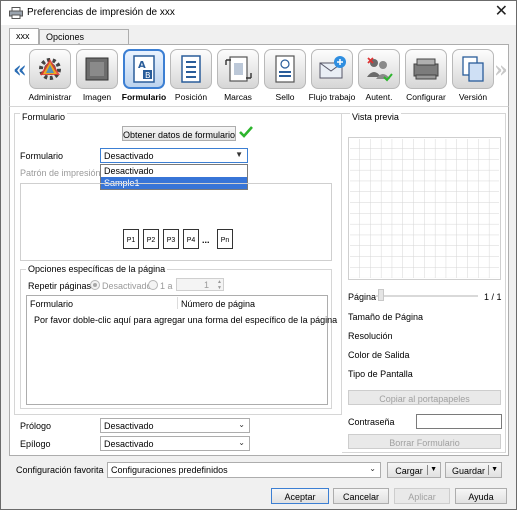 The width and height of the screenshot is (517, 510). What do you see at coordinates (426, 69) in the screenshot?
I see `configurar-icon` at bounding box center [426, 69].